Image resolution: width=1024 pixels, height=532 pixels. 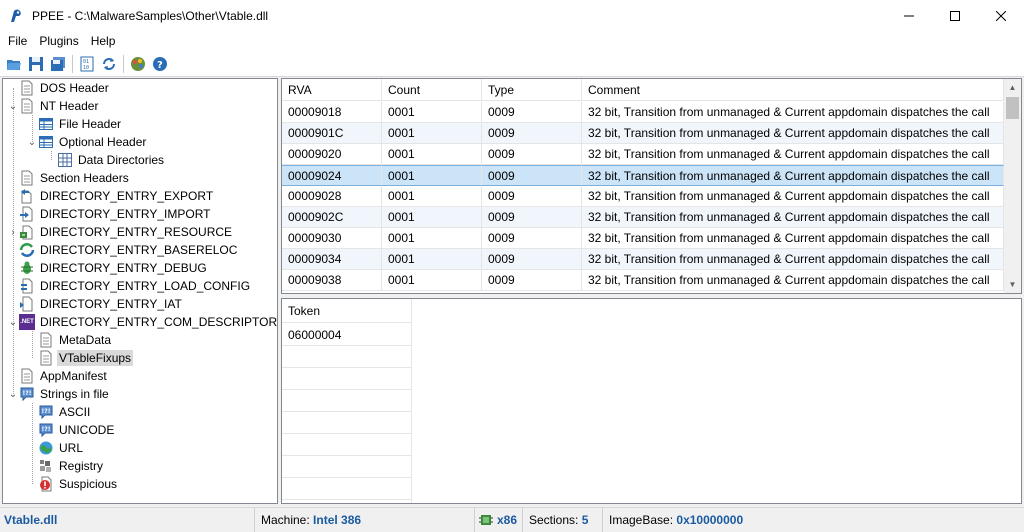 I want to click on table-icon, so click(x=46, y=124).